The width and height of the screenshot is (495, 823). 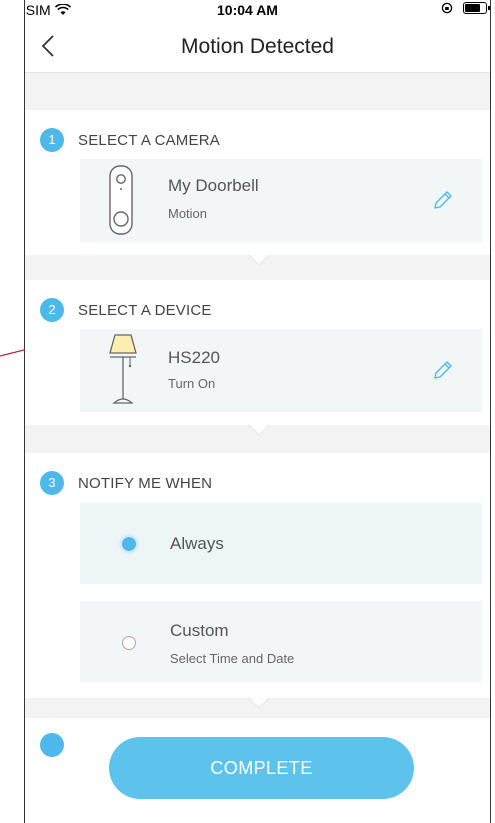 I want to click on orientation-lock-icon, so click(x=447, y=8).